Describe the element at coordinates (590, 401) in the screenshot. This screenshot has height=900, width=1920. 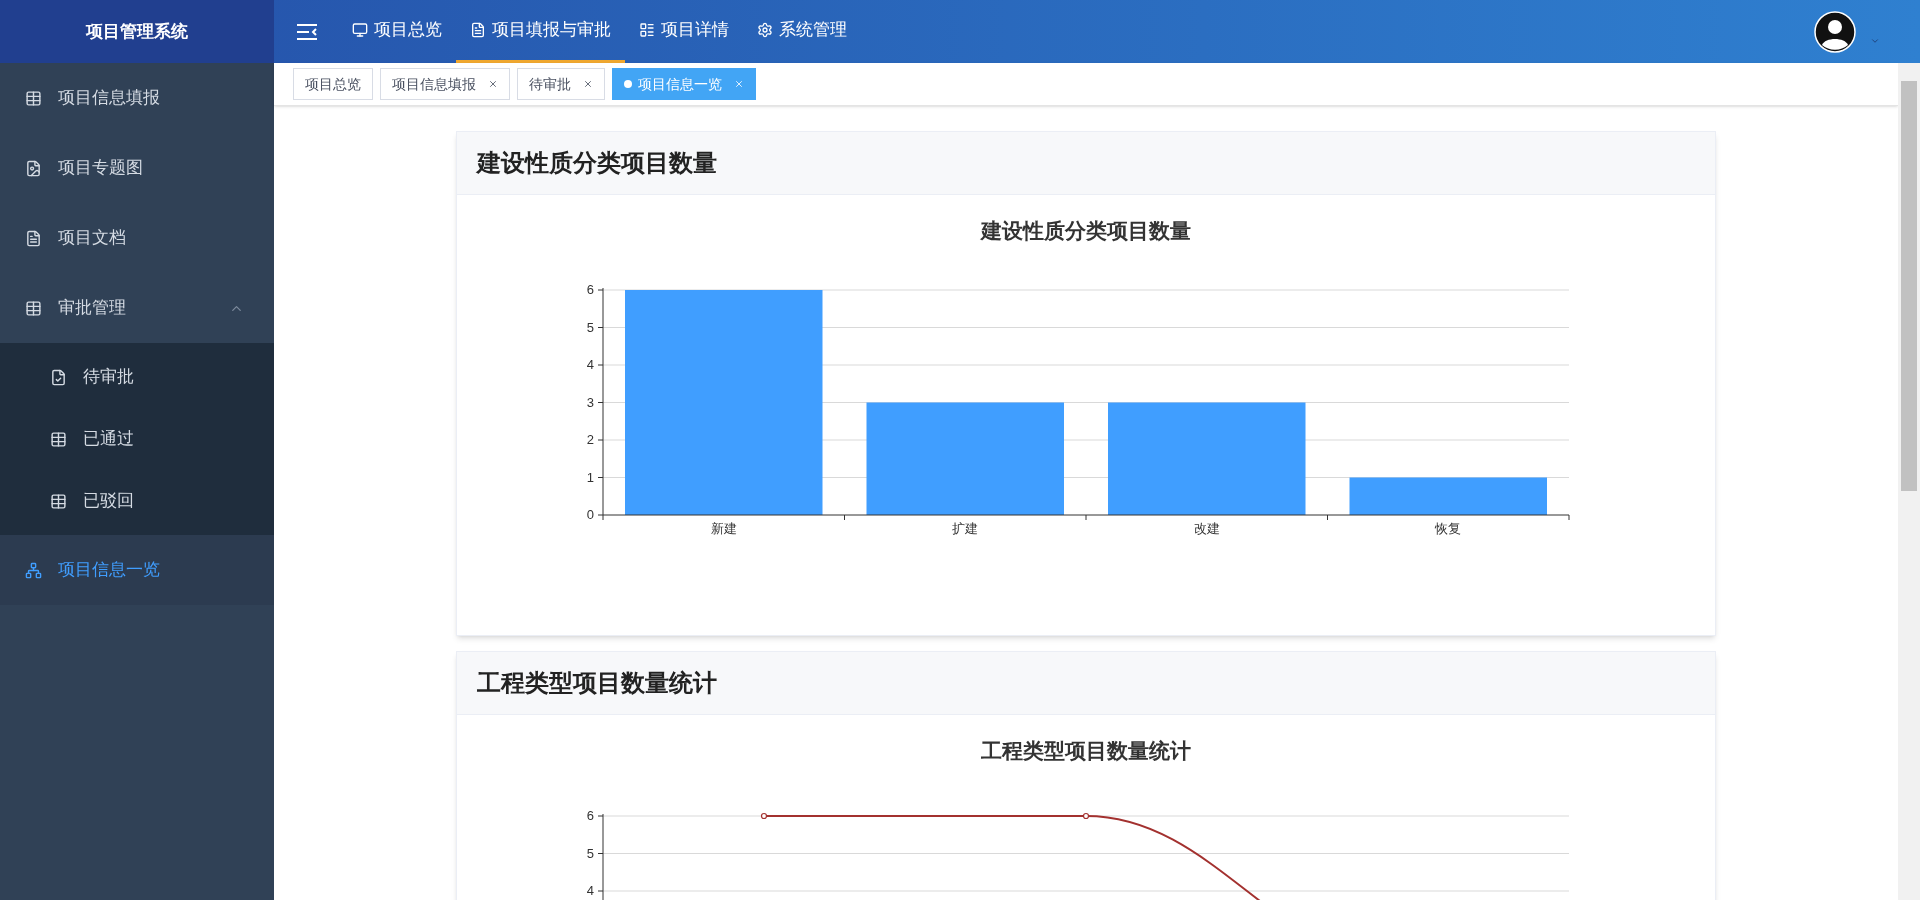
I see `axis-tick-label: 3` at that location.